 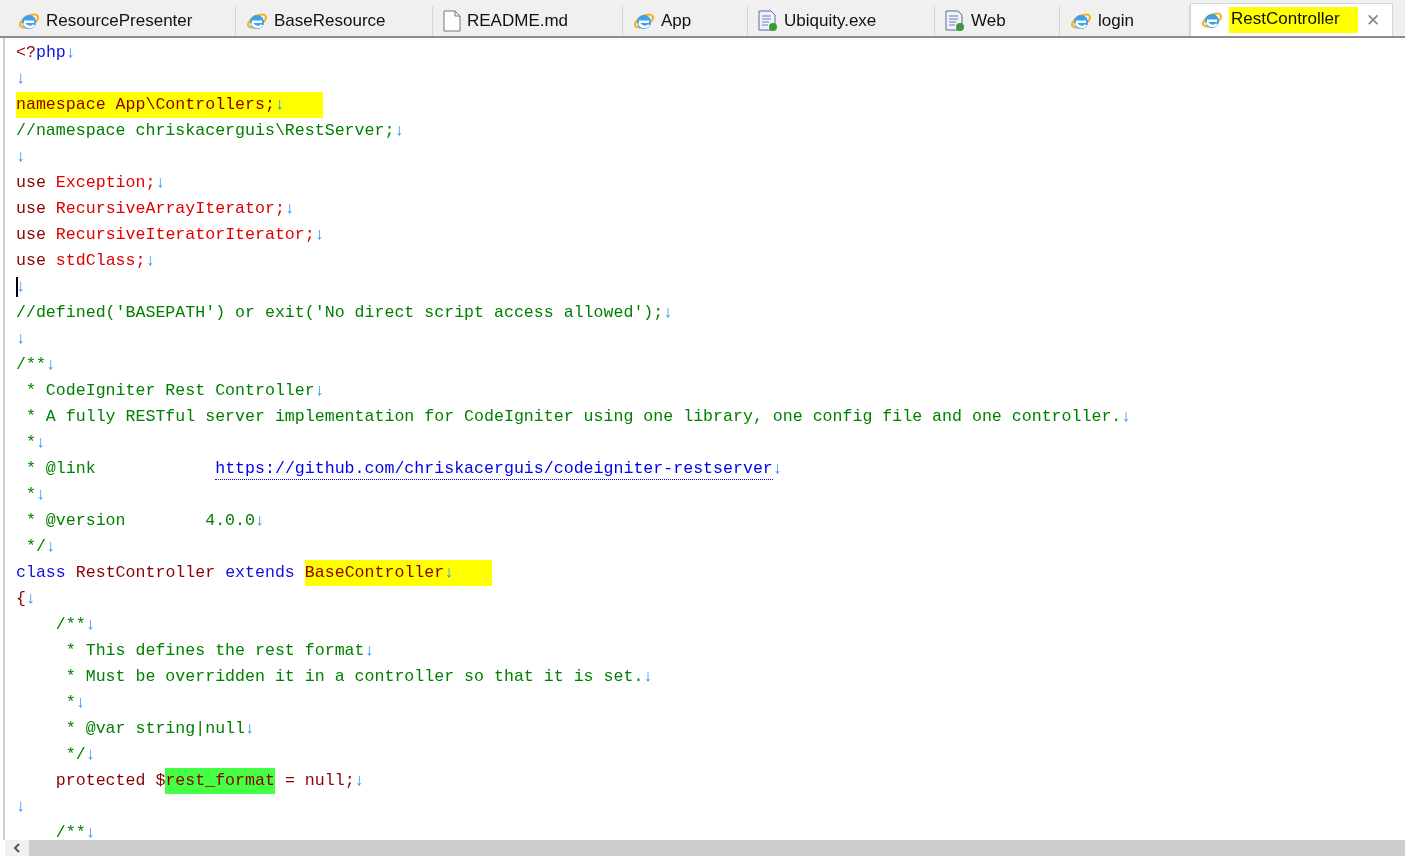 I want to click on scroll-left-button, so click(x=17, y=848).